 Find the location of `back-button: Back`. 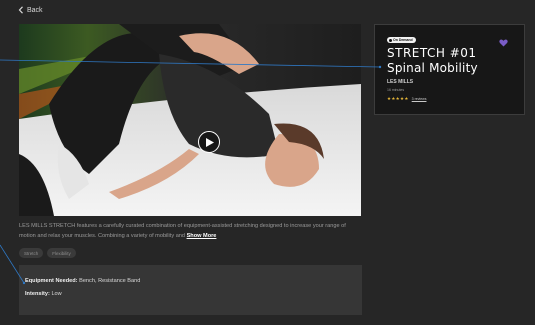

back-button: Back is located at coordinates (30, 10).